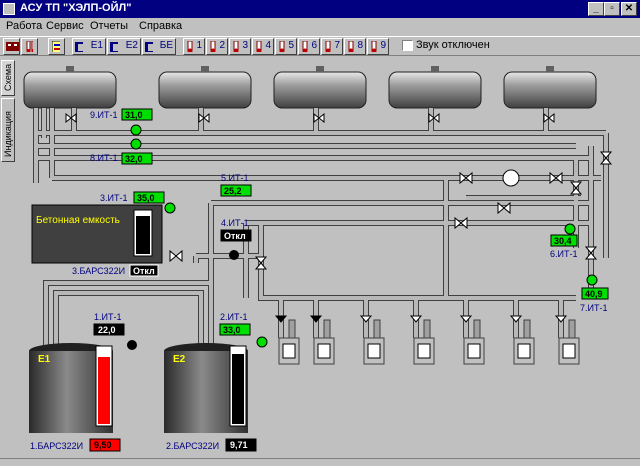 The height and width of the screenshot is (466, 640). What do you see at coordinates (98, 271) in the screenshot?
I see `concrete-tank-bars-label: 3.БАРС322И` at bounding box center [98, 271].